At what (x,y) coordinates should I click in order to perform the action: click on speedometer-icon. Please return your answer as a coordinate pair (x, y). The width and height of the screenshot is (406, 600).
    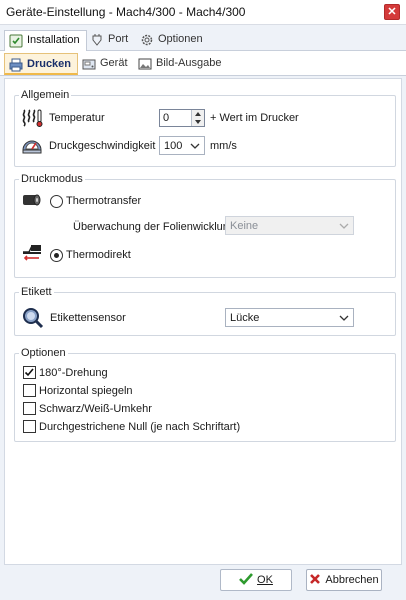
    Looking at the image, I should click on (32, 146).